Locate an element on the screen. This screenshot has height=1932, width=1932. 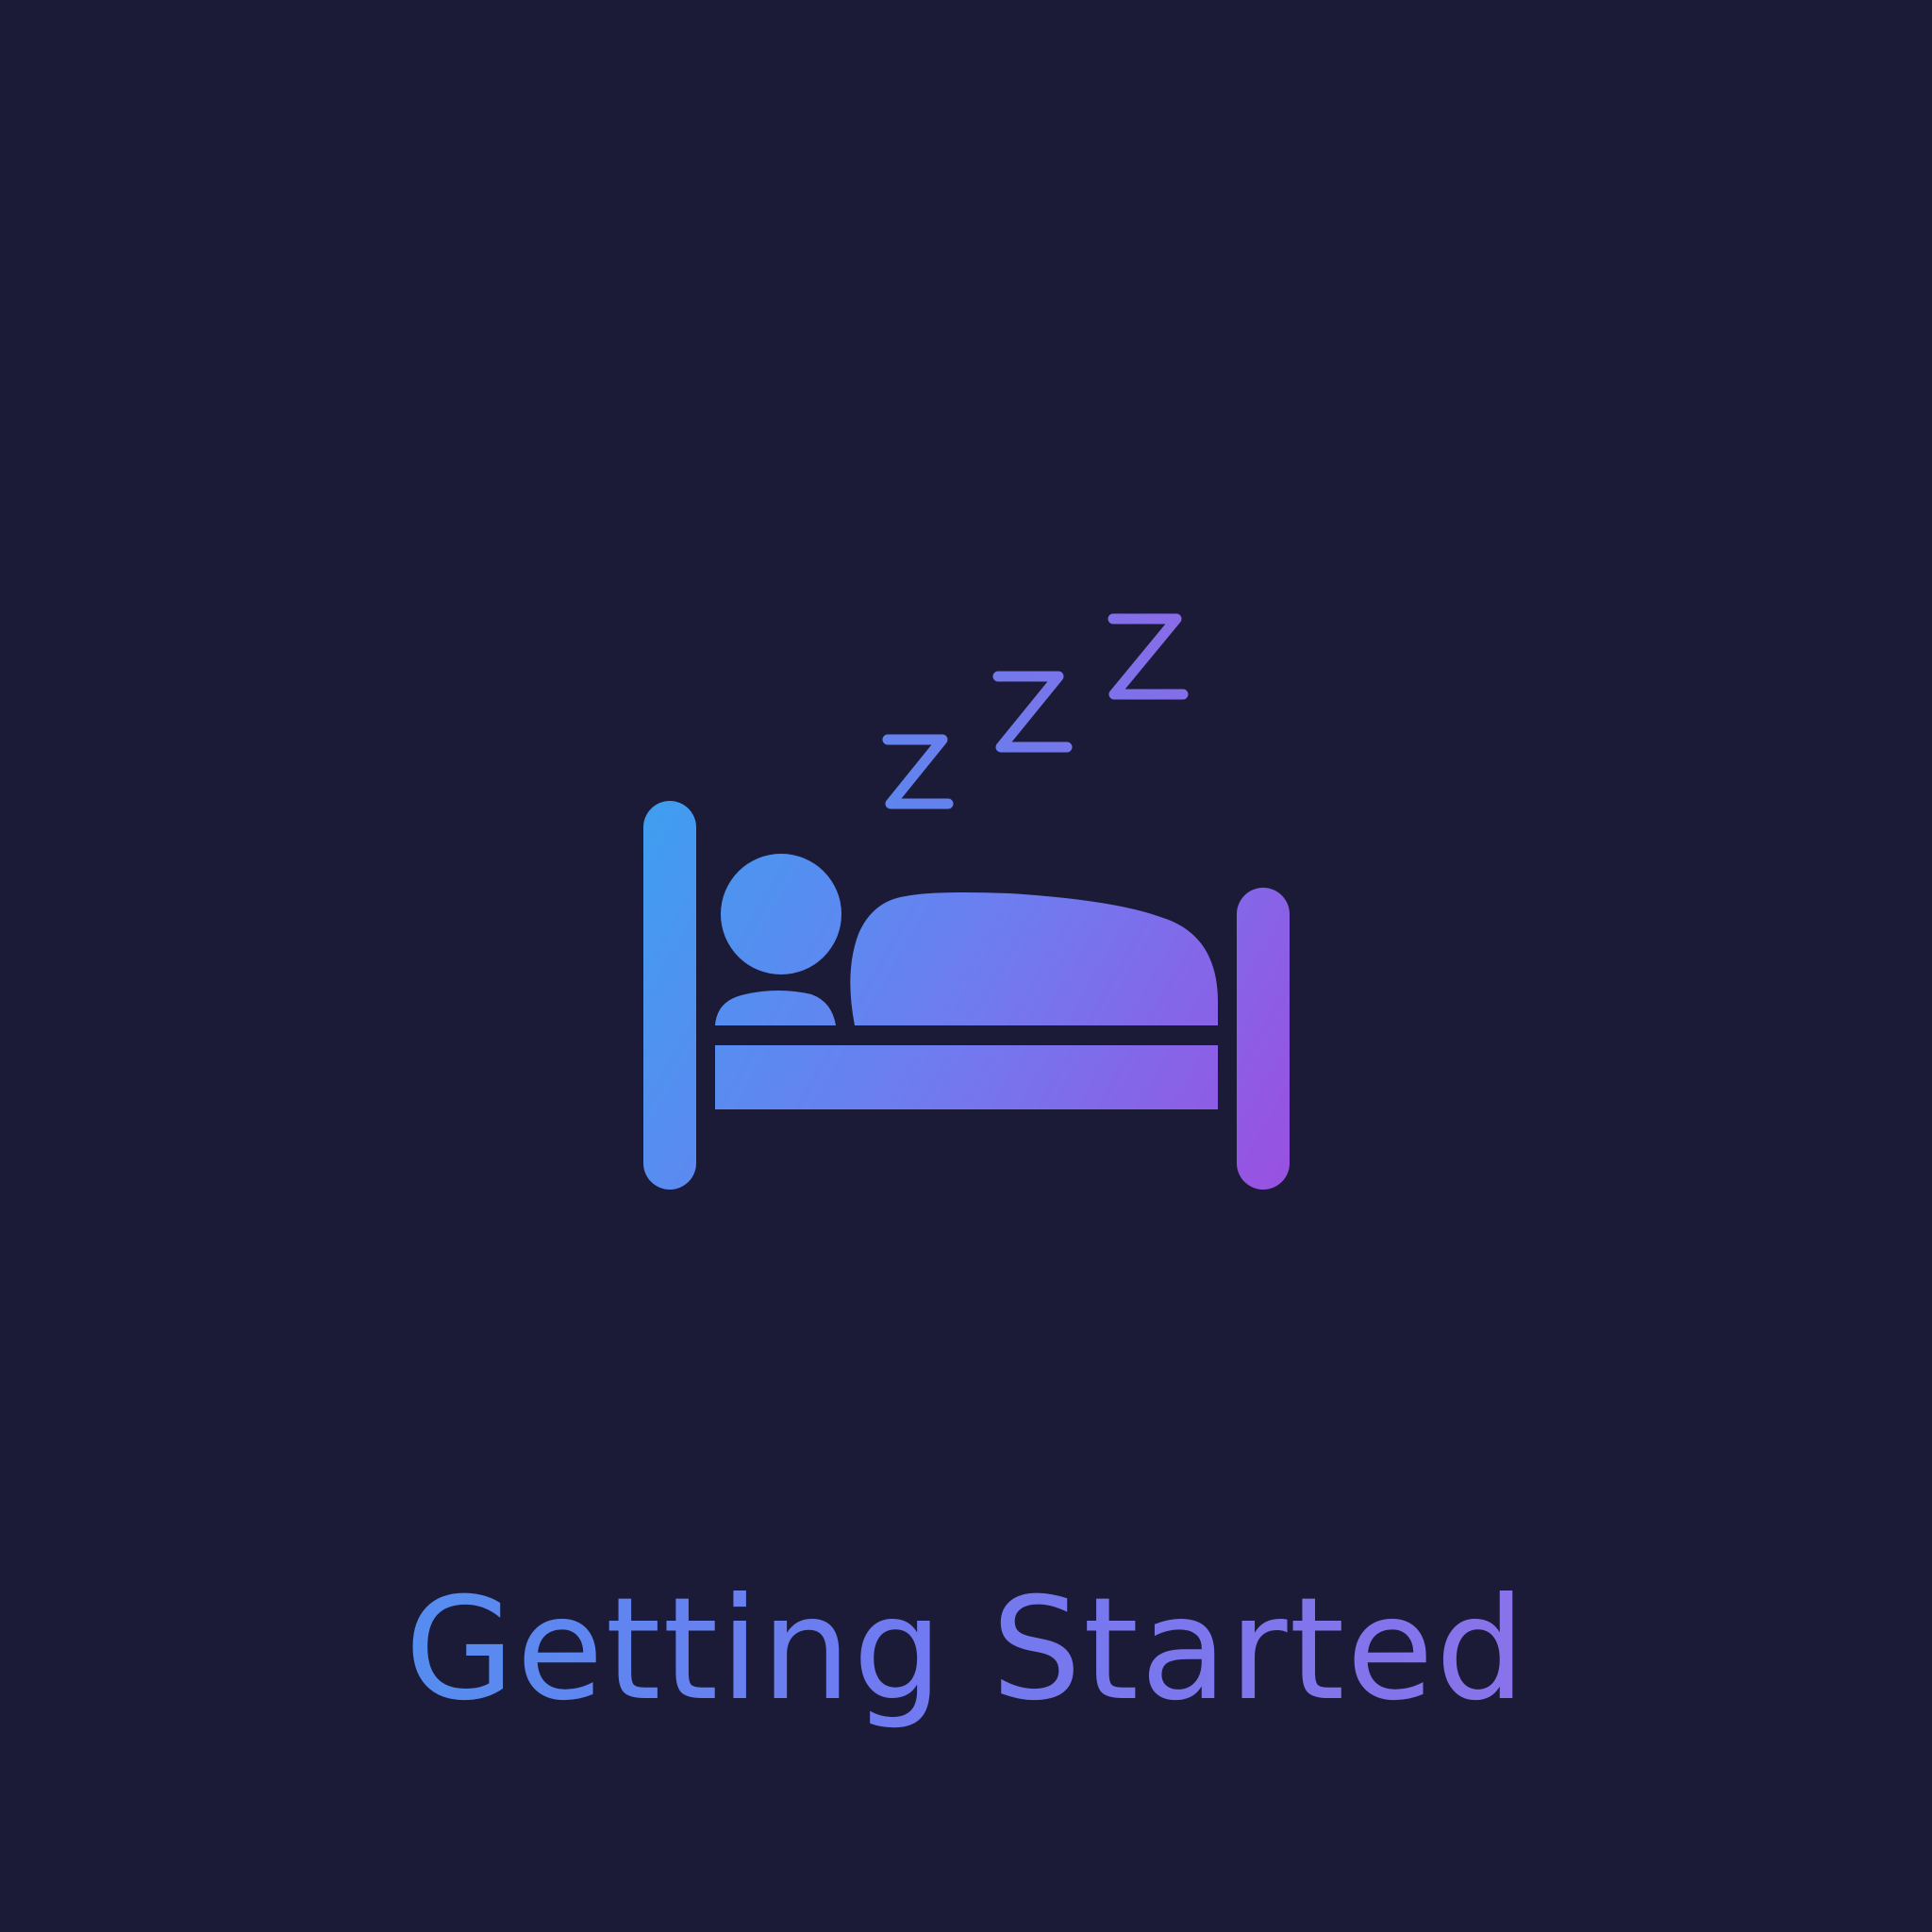
bed-right-post is located at coordinates (1263, 1039).